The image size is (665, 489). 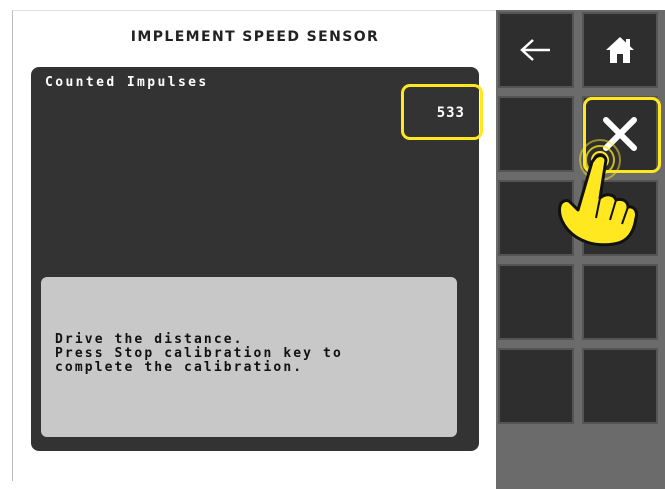 I want to click on back-button, so click(x=536, y=50).